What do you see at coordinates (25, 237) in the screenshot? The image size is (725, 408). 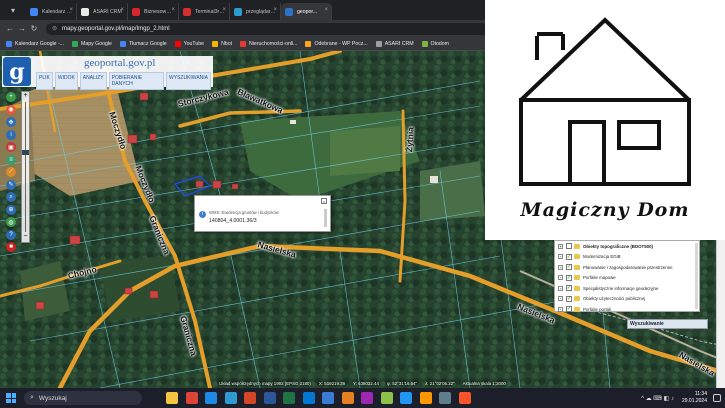 I see `zoom-out-icon: −` at bounding box center [25, 237].